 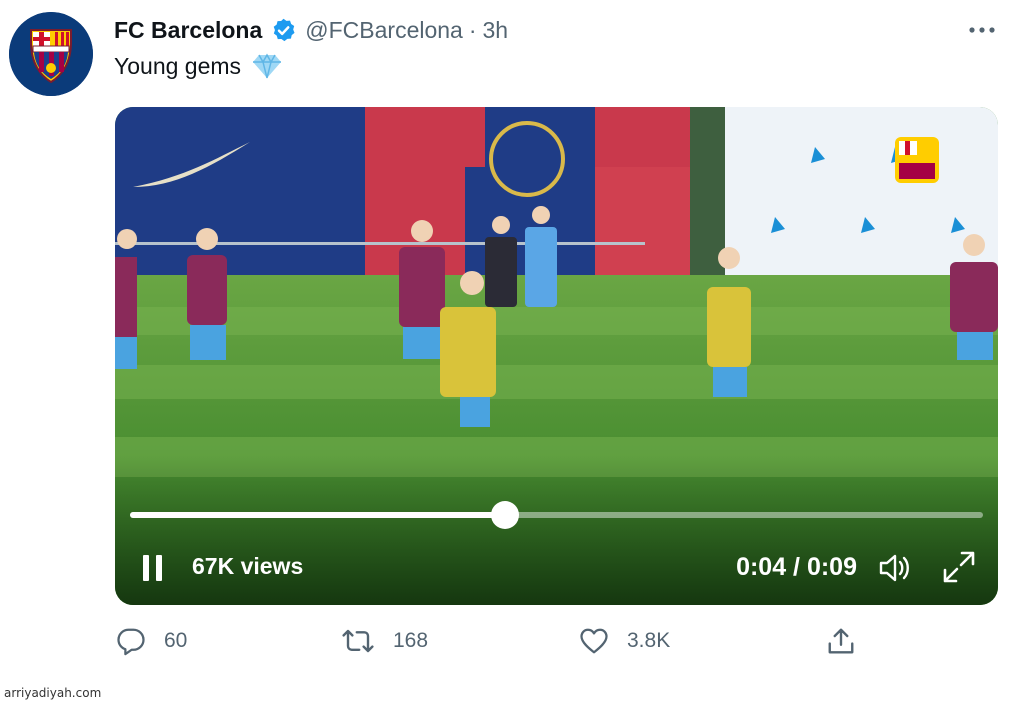 What do you see at coordinates (188, 30) in the screenshot?
I see `author-name: FC Barcelona` at bounding box center [188, 30].